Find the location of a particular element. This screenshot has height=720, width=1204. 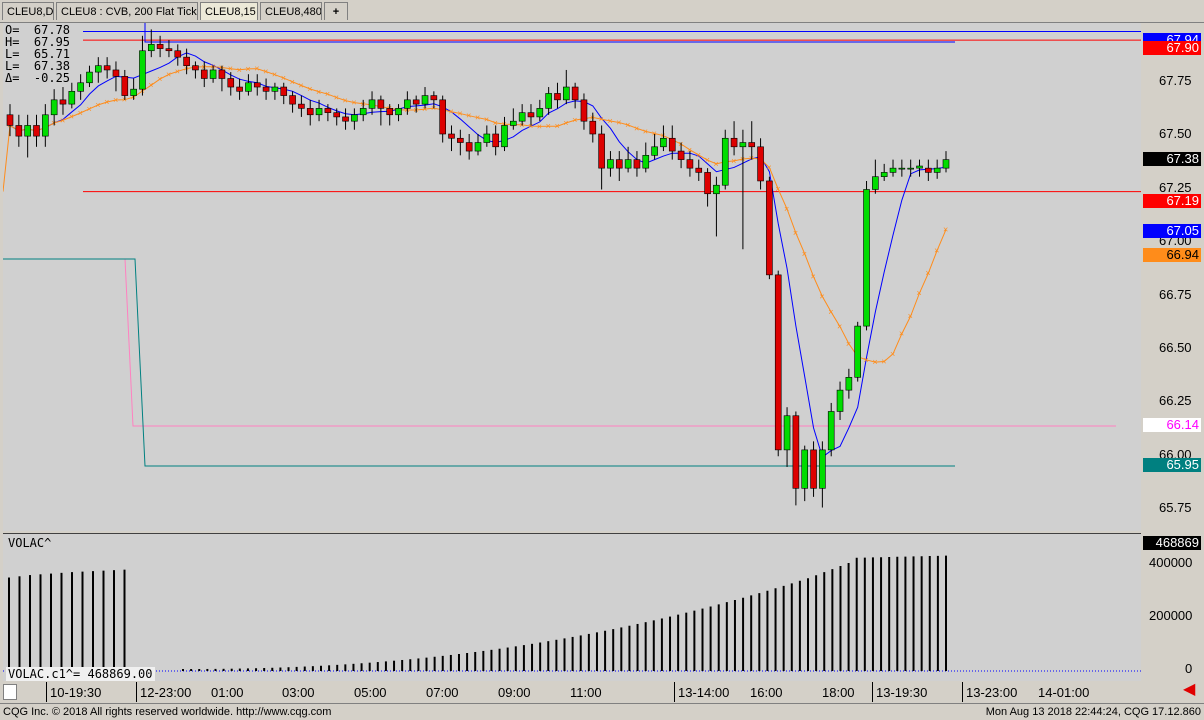

scroll-handle is located at coordinates (10, 692).